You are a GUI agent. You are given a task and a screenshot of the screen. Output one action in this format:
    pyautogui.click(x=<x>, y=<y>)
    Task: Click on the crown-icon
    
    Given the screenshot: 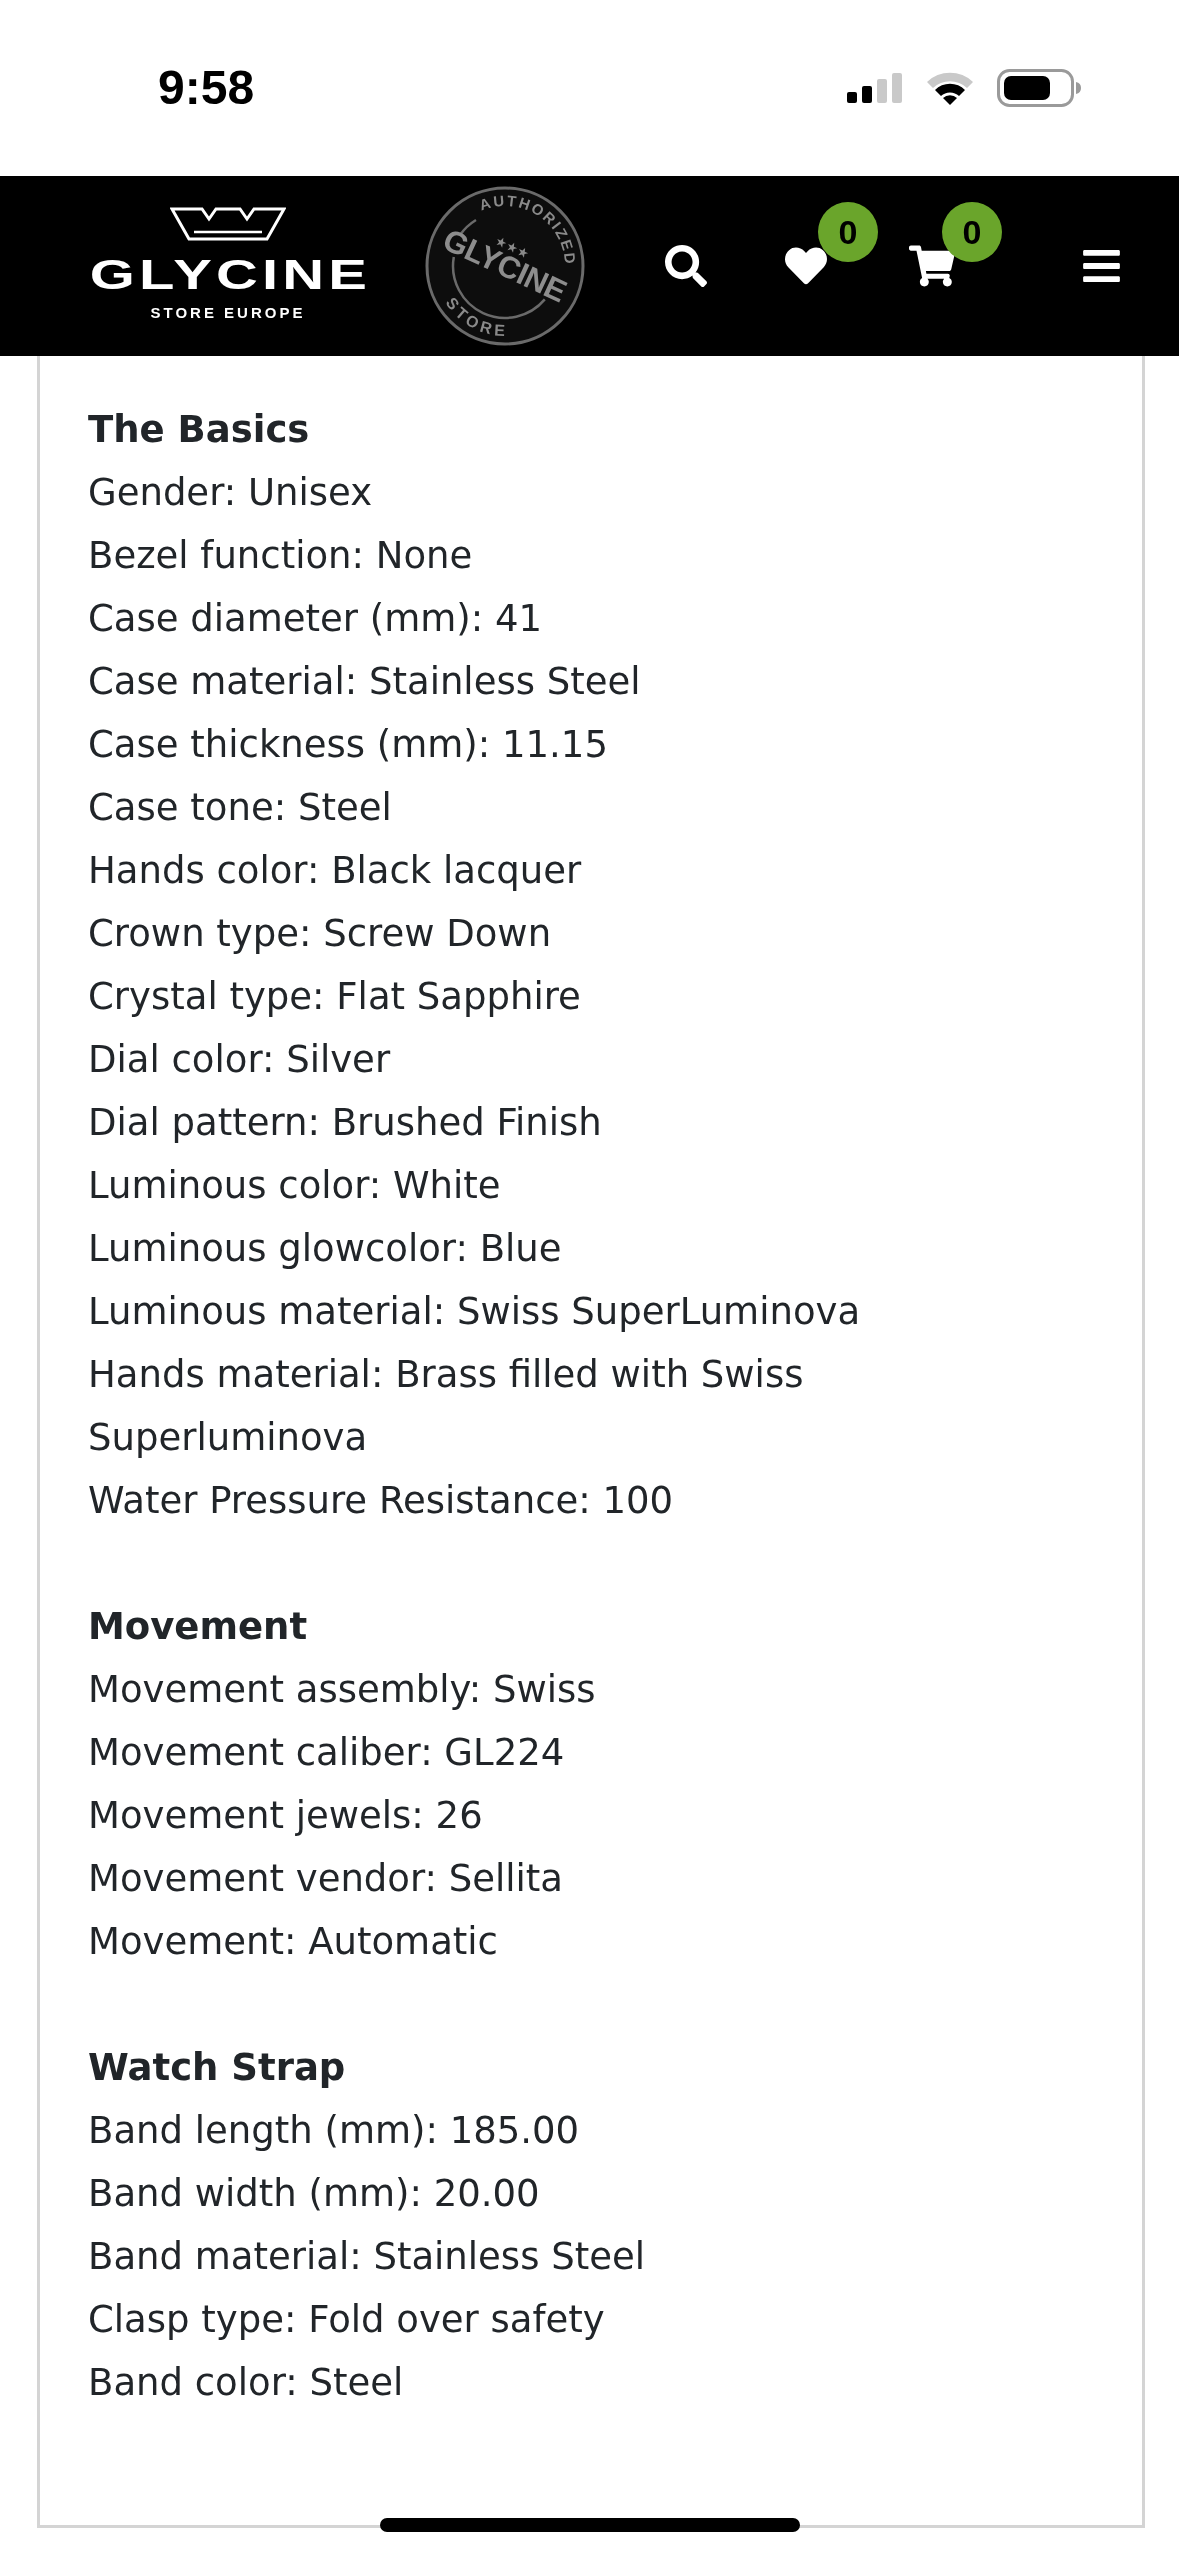 What is the action you would take?
    pyautogui.click(x=228, y=224)
    